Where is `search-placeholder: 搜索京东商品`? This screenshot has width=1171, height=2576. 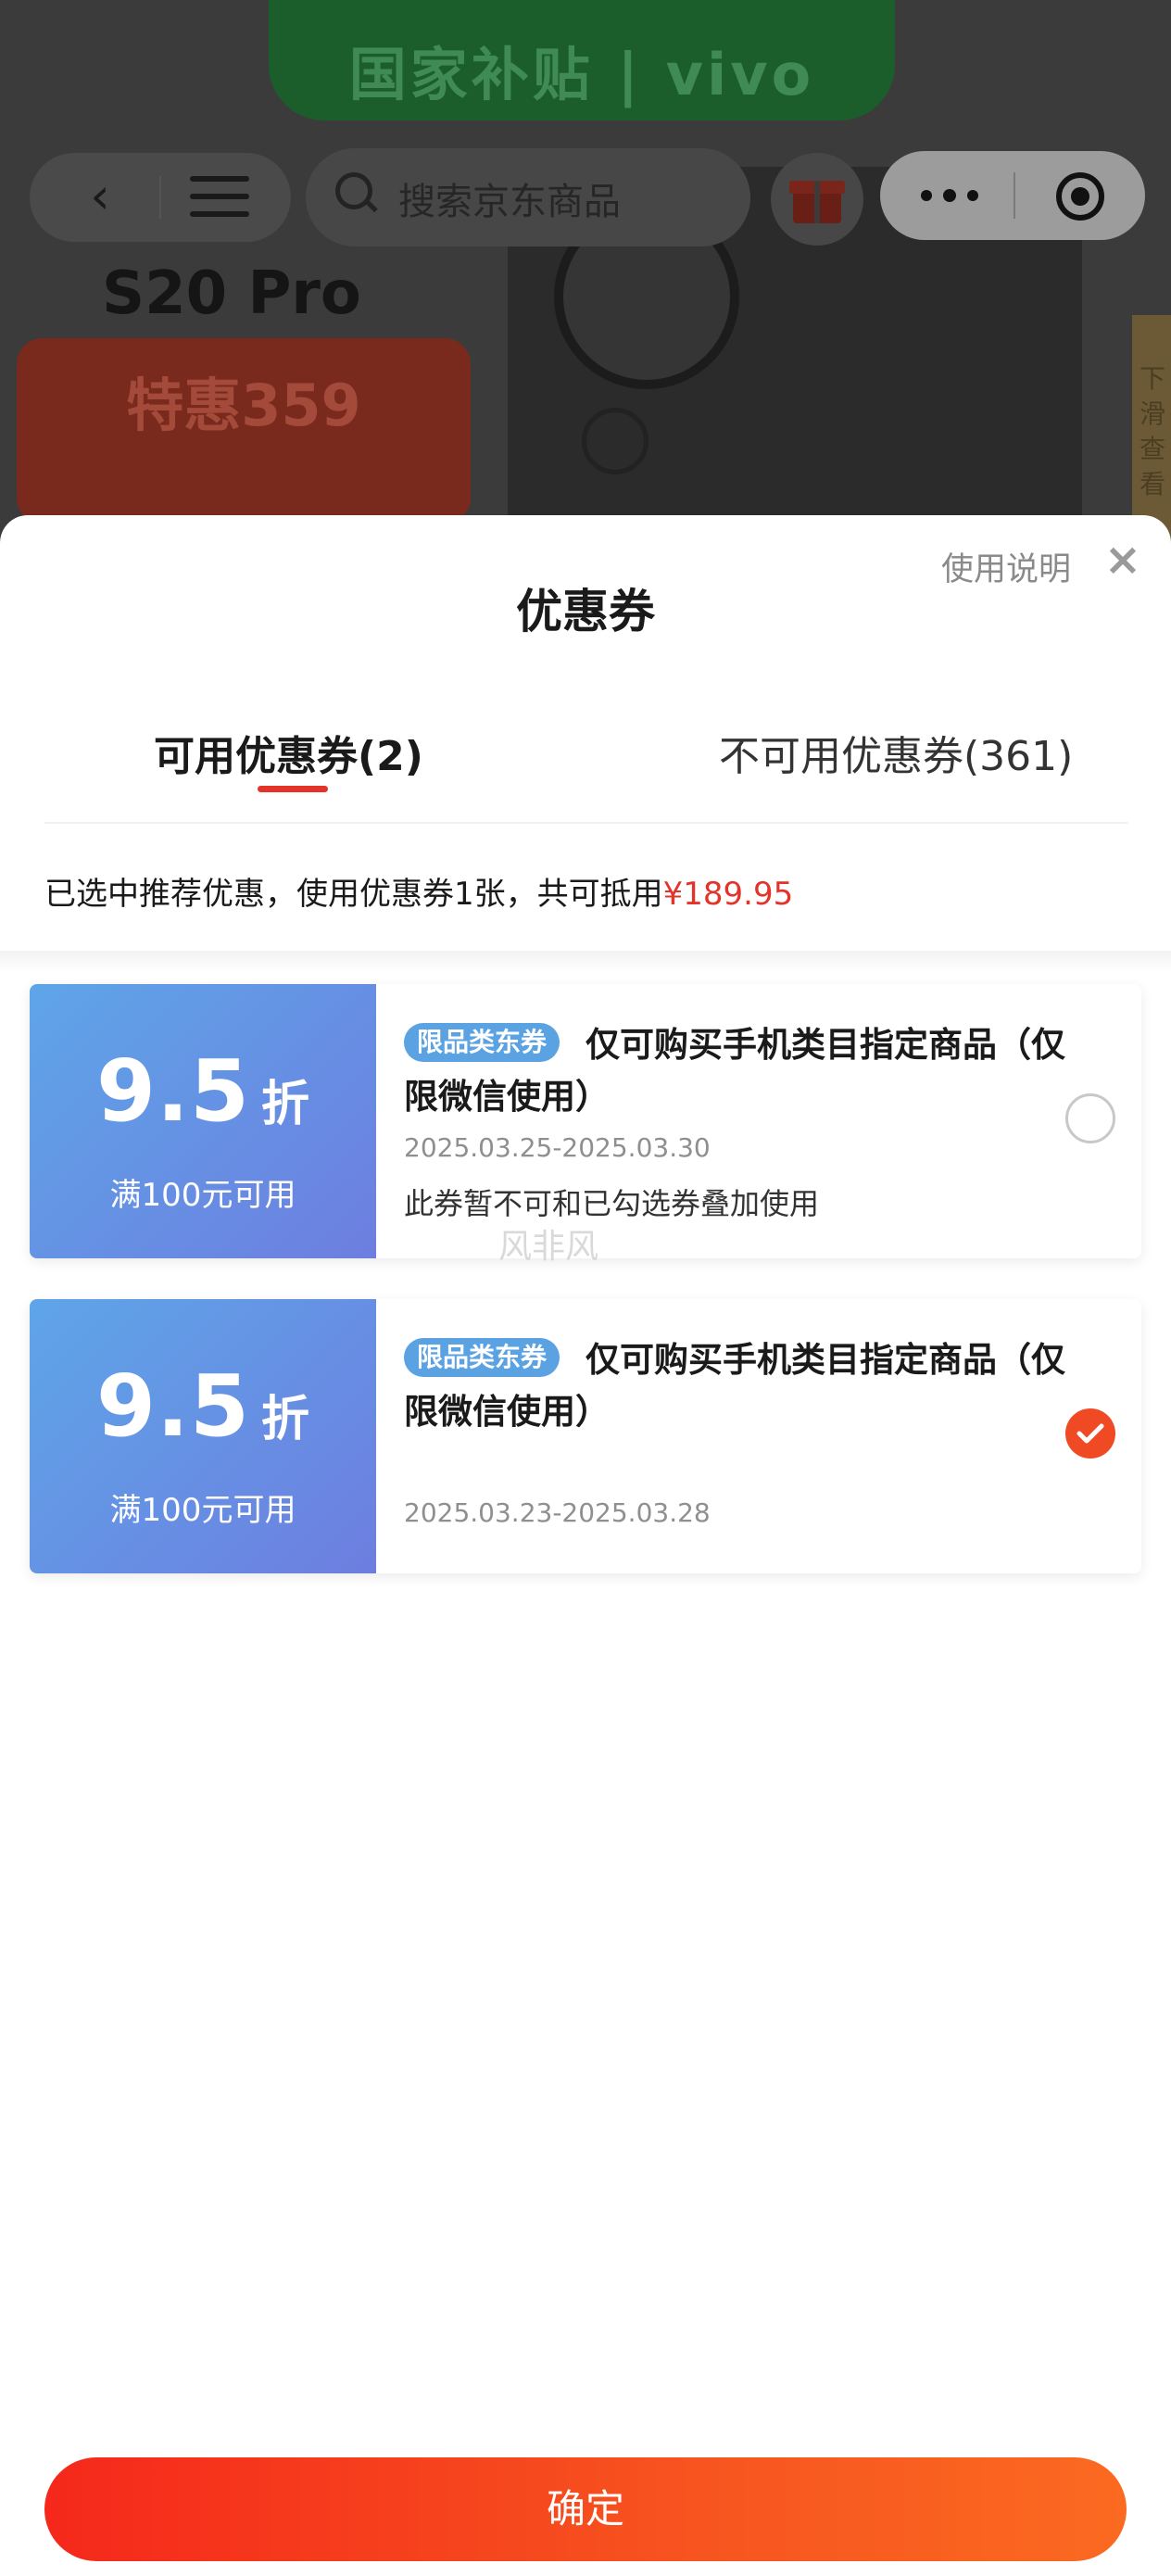 search-placeholder: 搜索京东商品 is located at coordinates (510, 202).